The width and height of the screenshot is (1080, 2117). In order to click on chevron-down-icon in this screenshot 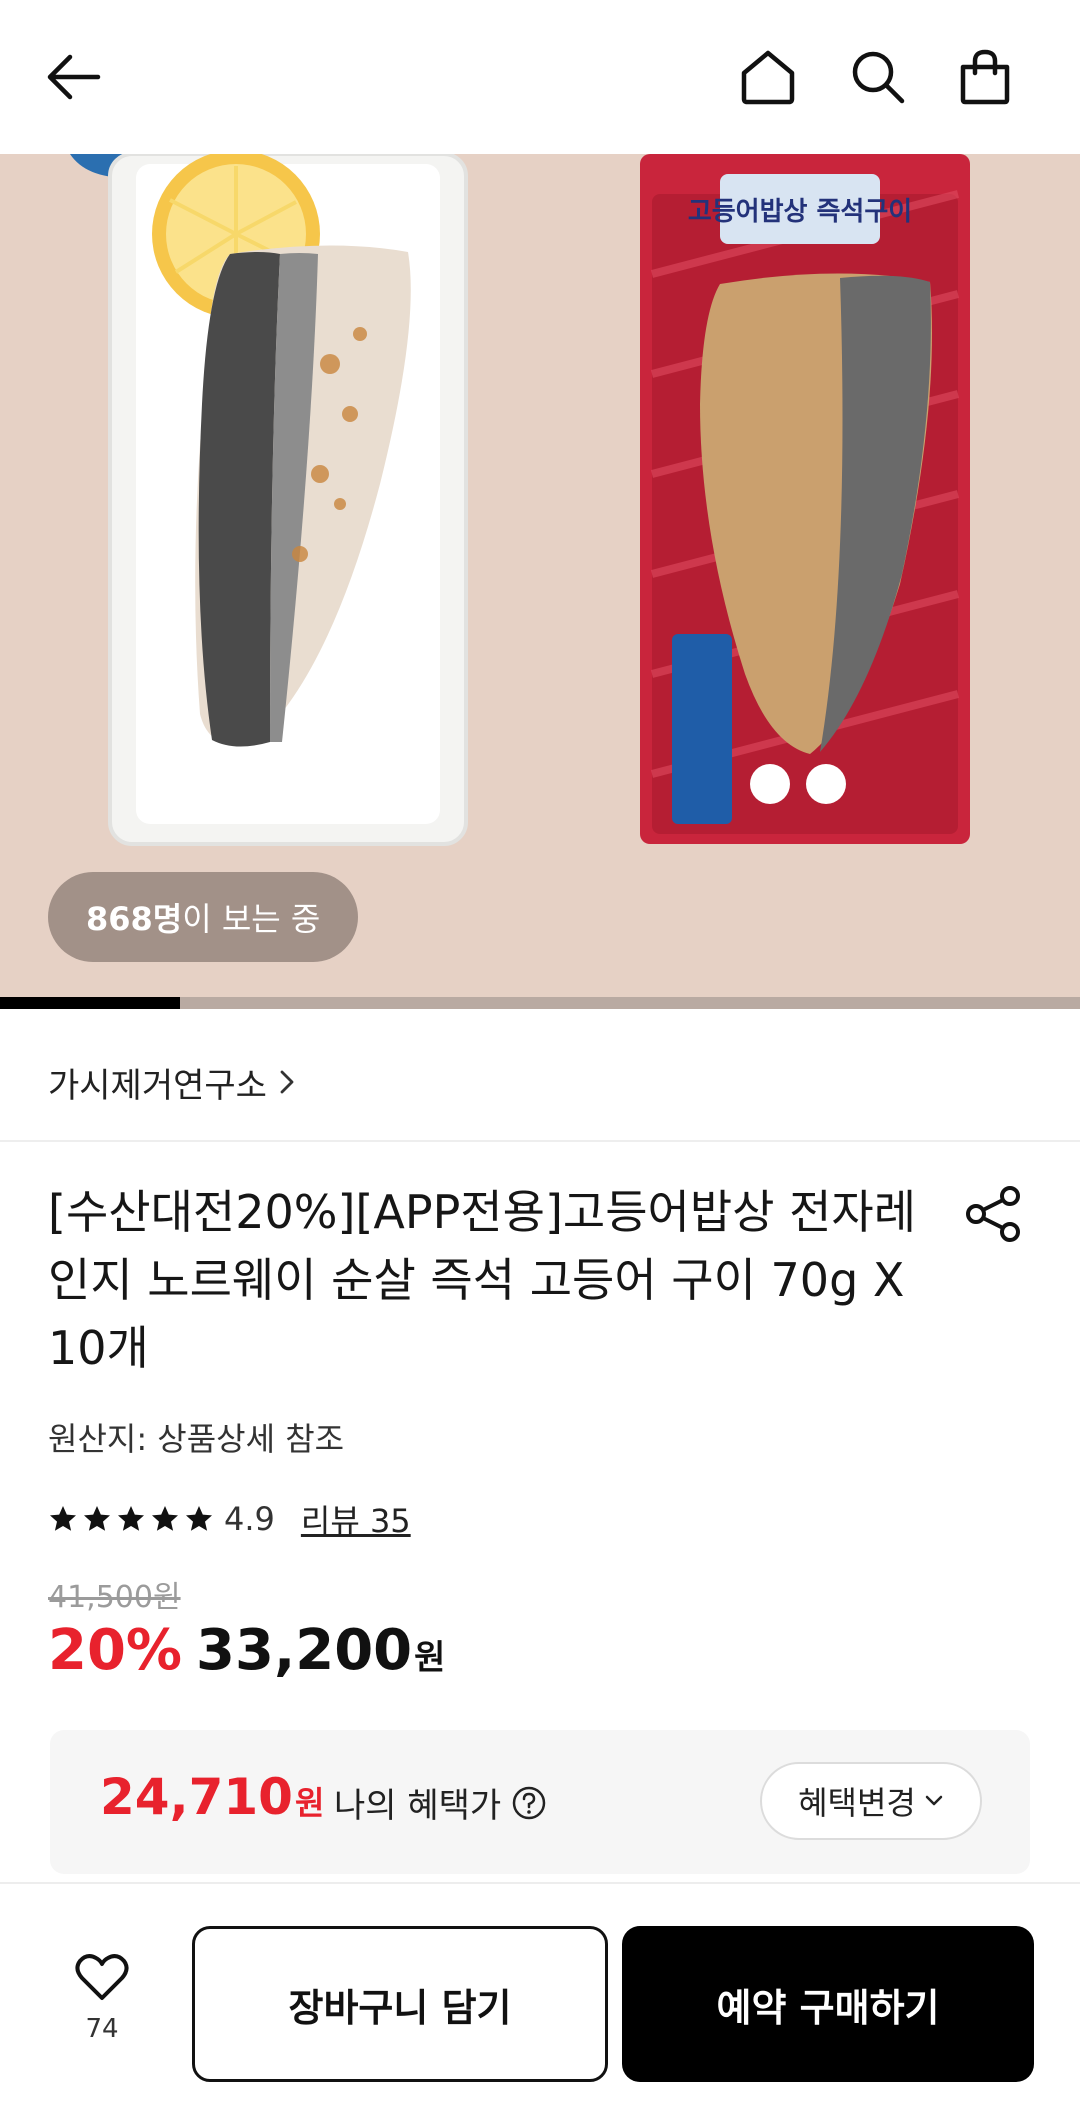, I will do `click(934, 1801)`.